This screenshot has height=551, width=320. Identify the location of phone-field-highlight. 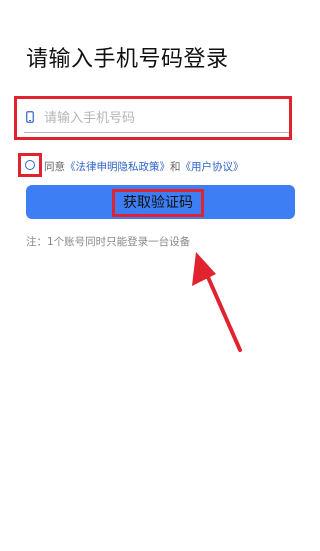
(153, 118).